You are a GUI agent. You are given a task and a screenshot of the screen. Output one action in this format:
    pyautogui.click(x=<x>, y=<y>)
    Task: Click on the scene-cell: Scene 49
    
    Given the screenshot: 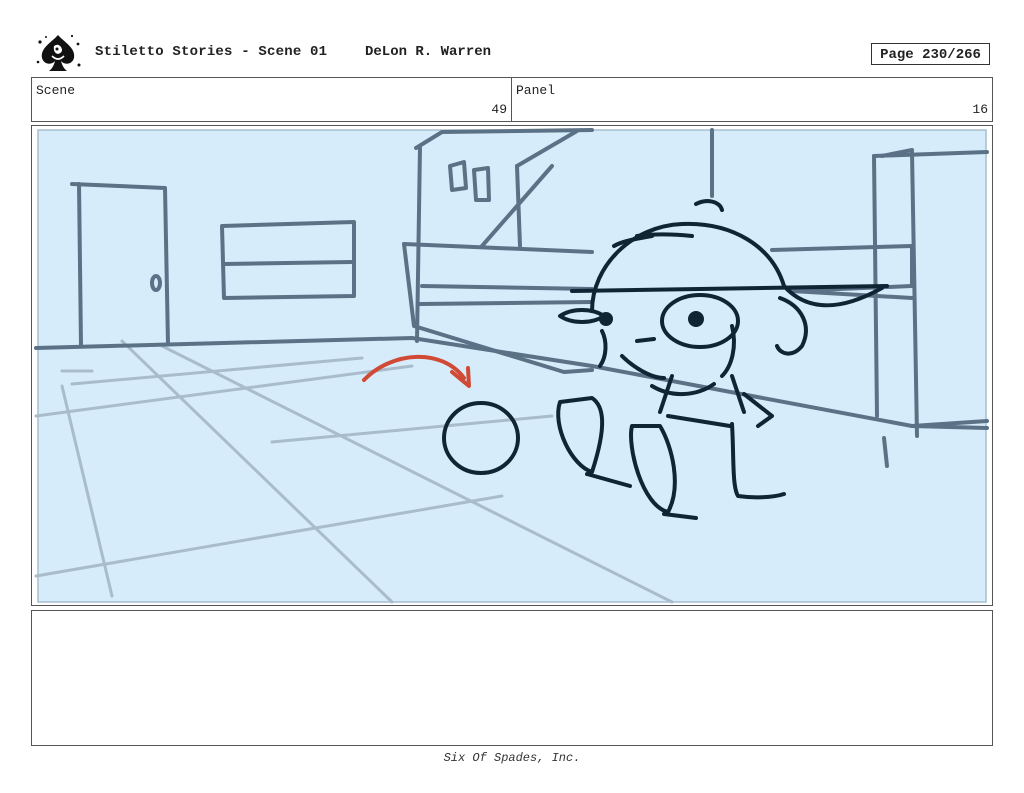 What is the action you would take?
    pyautogui.click(x=272, y=99)
    